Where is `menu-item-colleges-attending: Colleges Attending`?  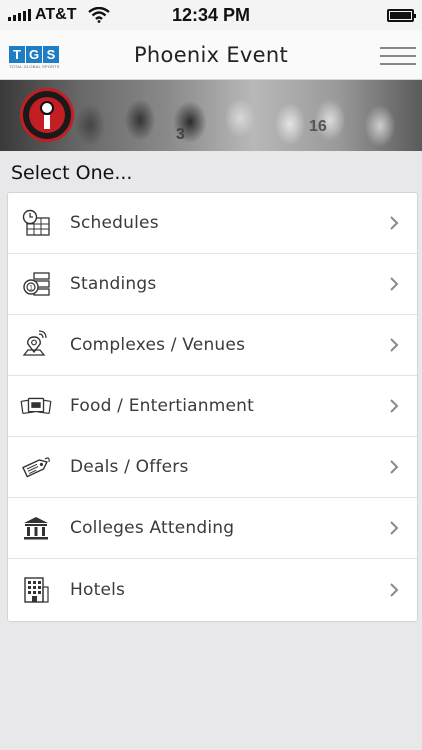 menu-item-colleges-attending: Colleges Attending is located at coordinates (212, 528).